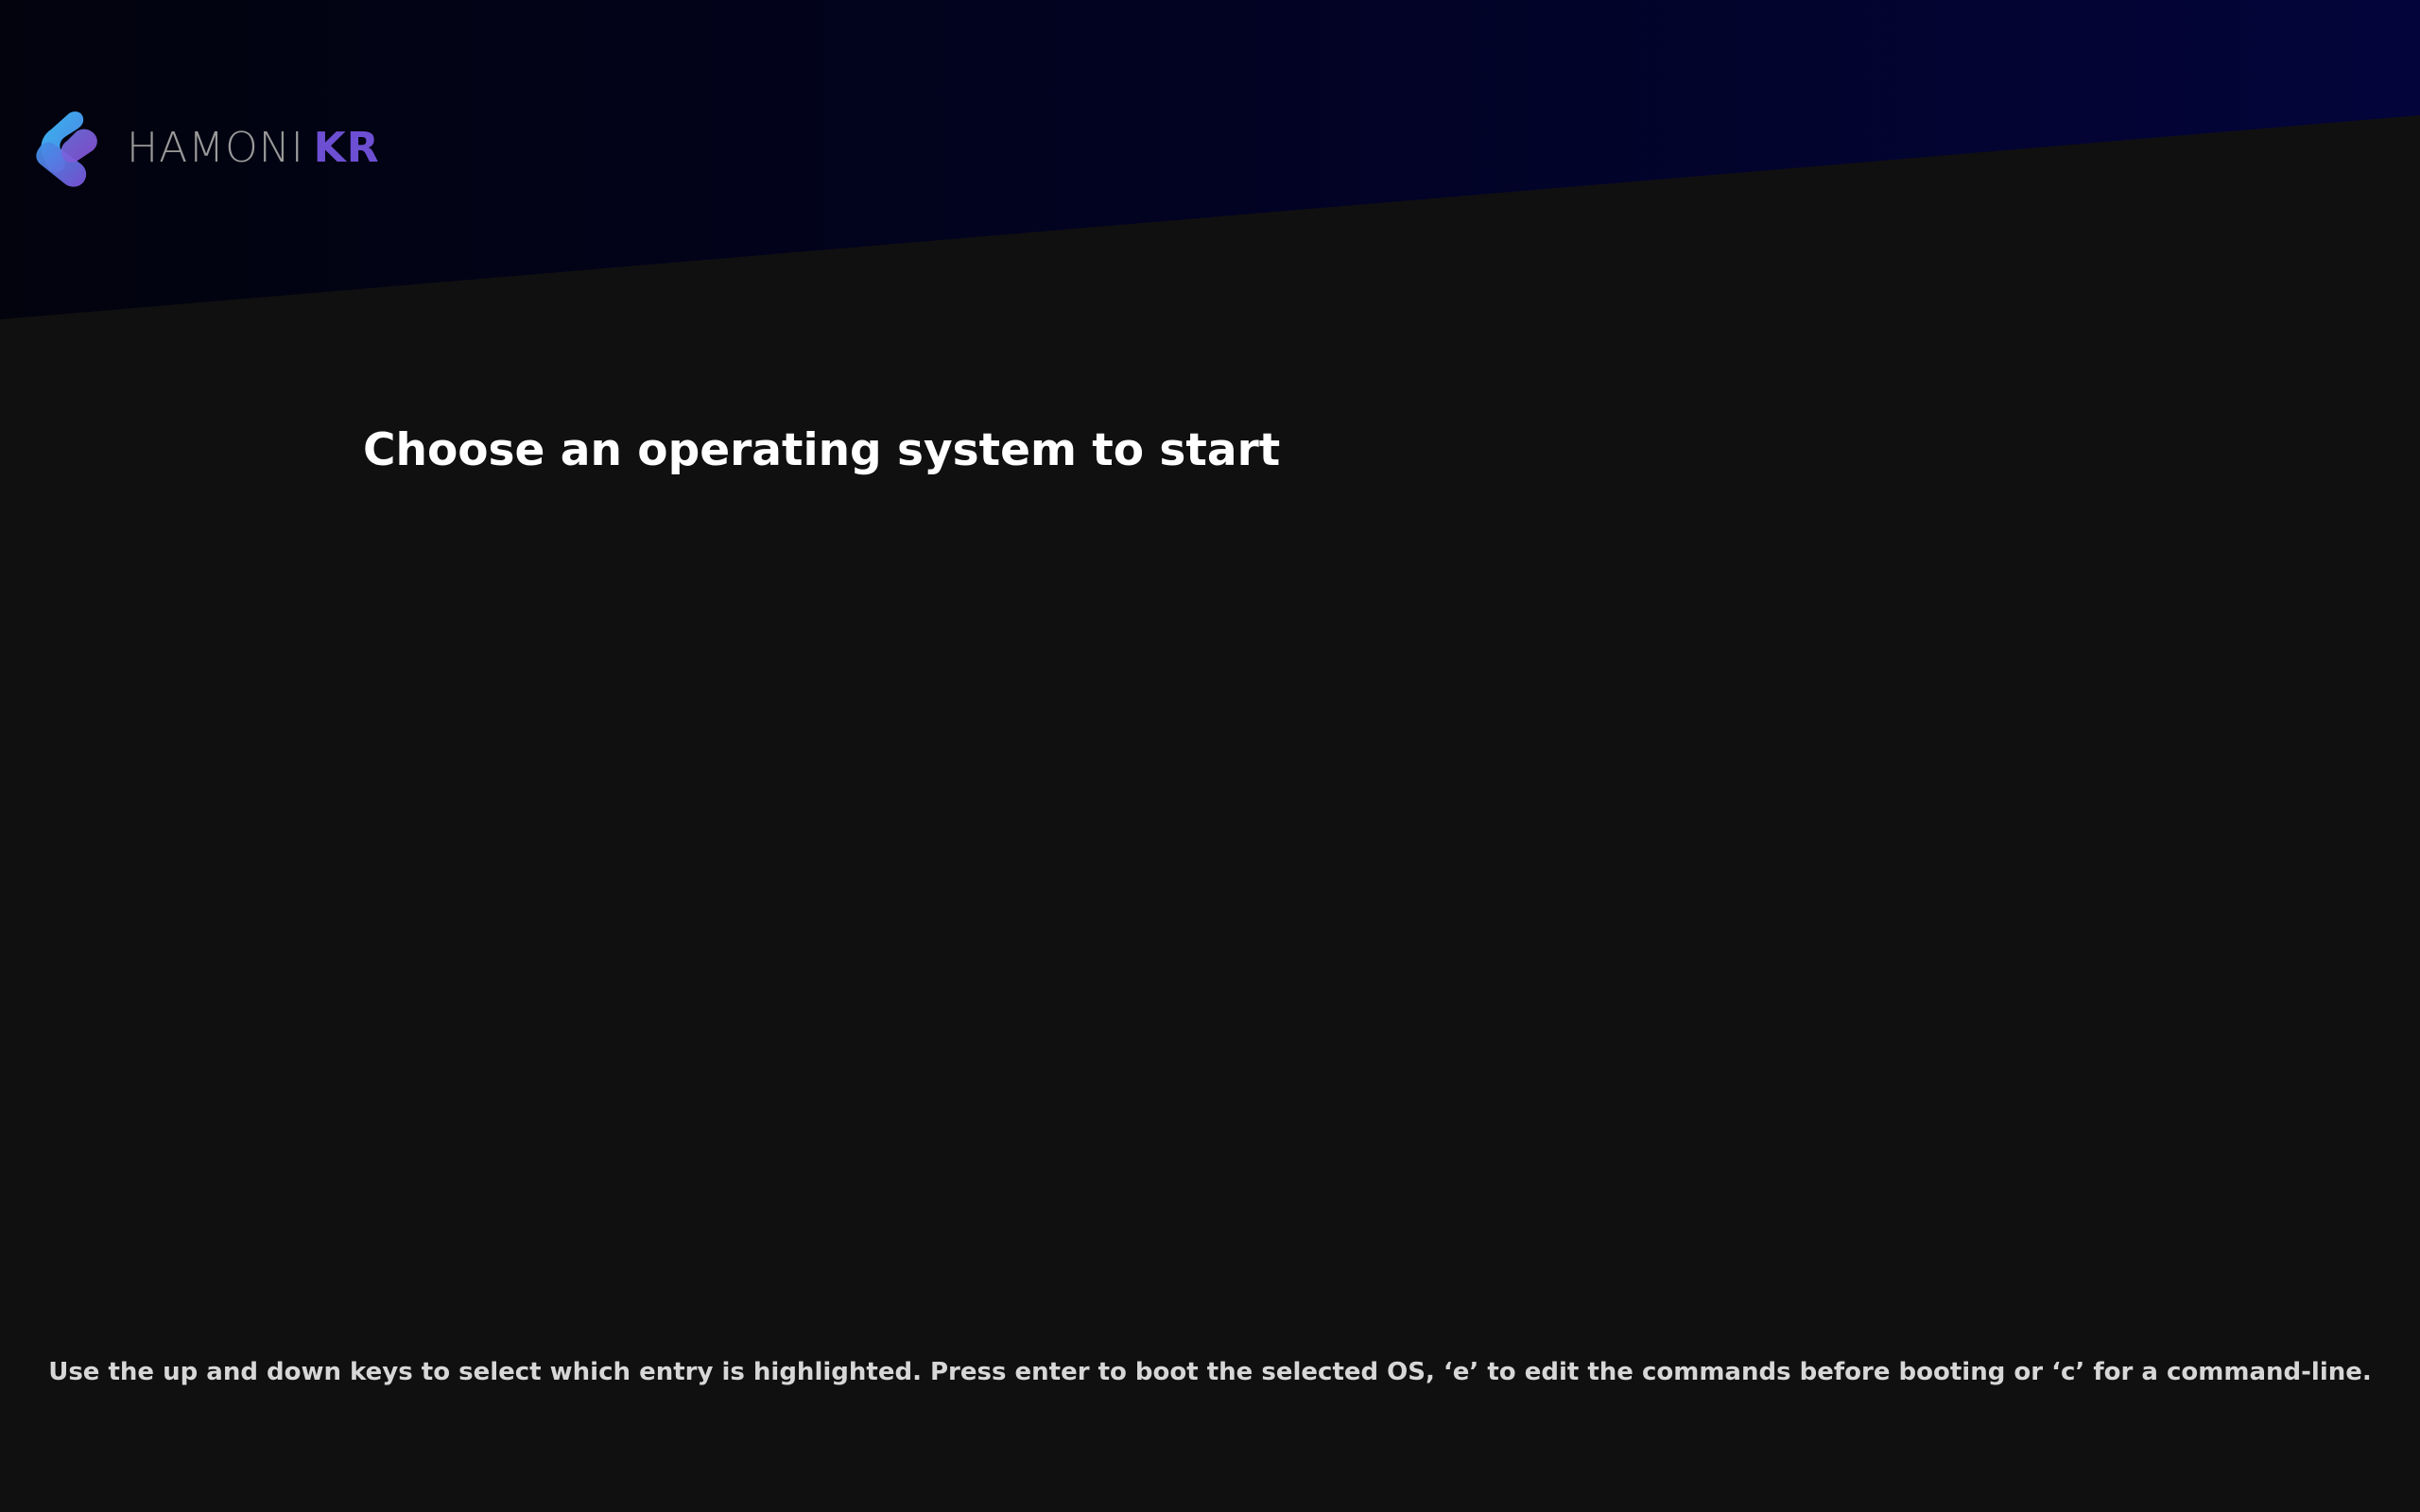 The image size is (2420, 1512). I want to click on hamonikr-logo-icon, so click(66, 149).